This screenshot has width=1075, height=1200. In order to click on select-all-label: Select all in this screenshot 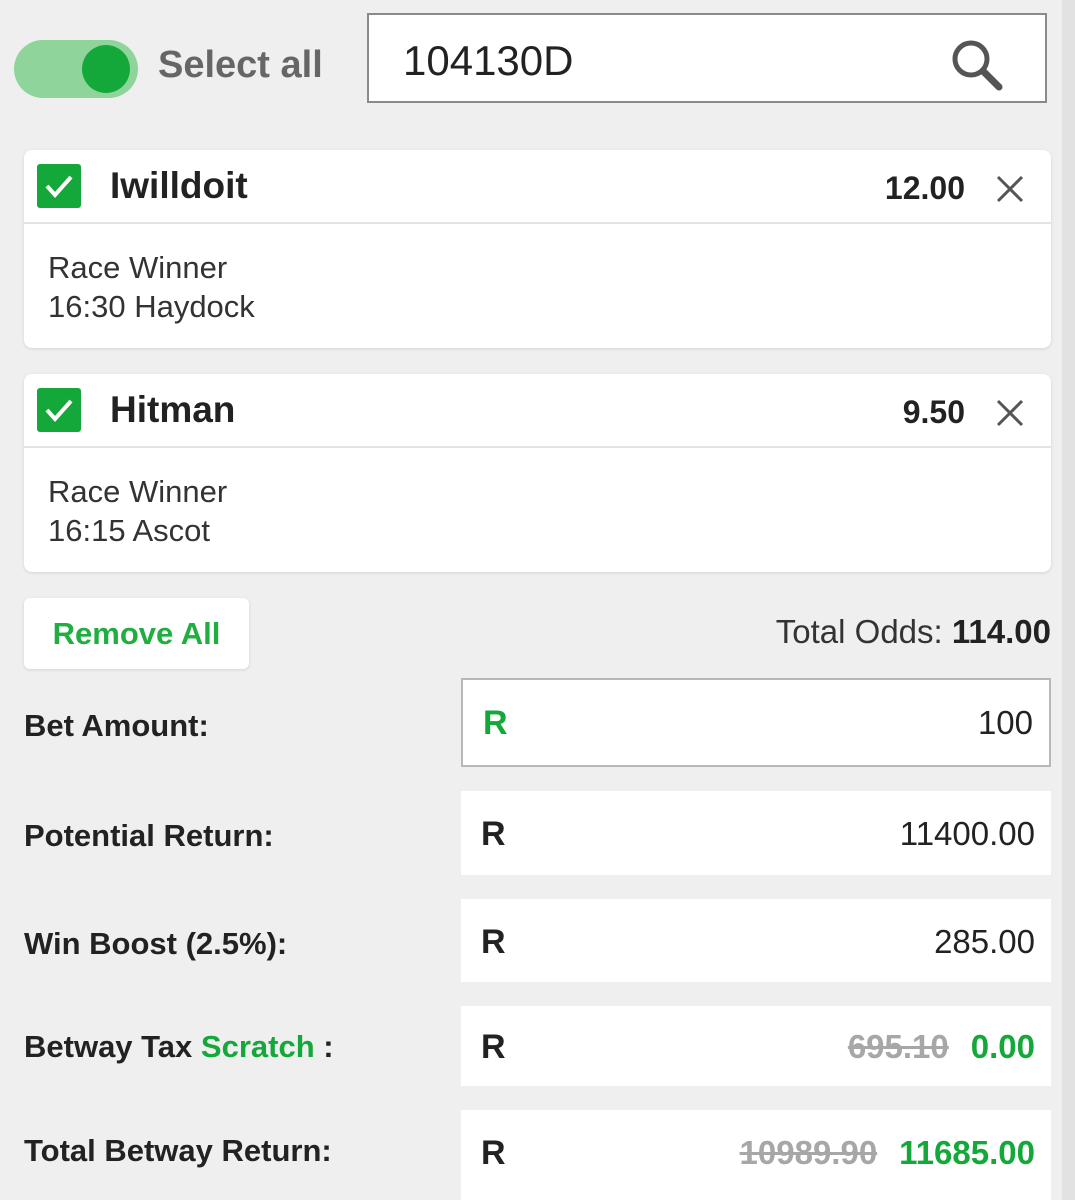, I will do `click(240, 65)`.